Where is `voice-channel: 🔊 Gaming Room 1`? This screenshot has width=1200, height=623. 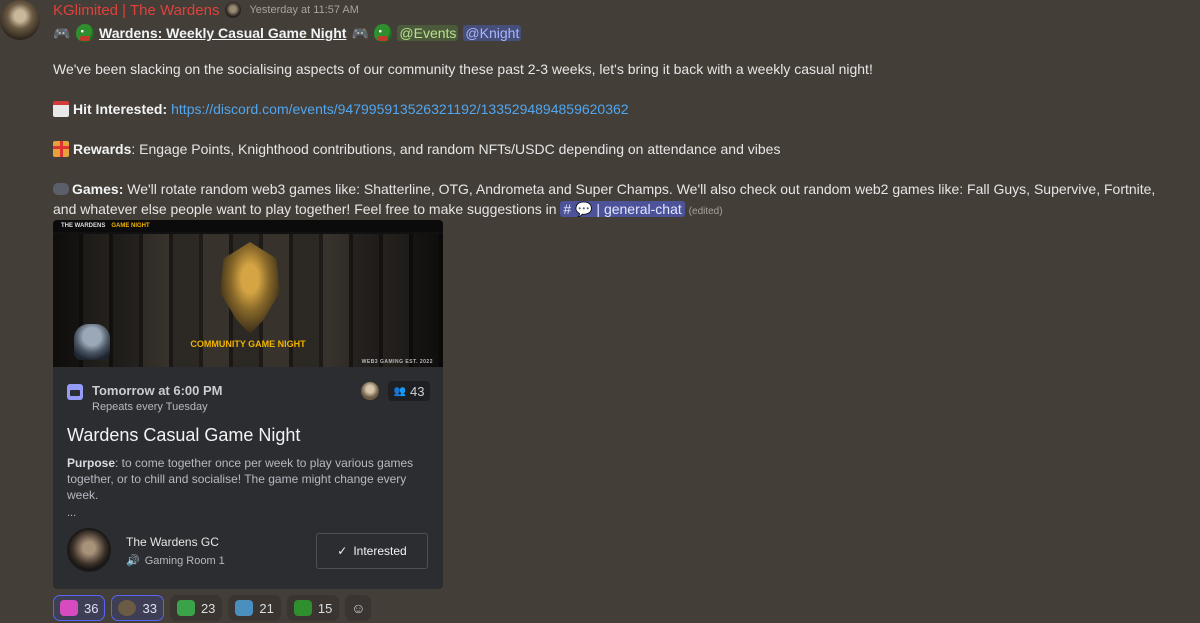
voice-channel: 🔊 Gaming Room 1 is located at coordinates (175, 561).